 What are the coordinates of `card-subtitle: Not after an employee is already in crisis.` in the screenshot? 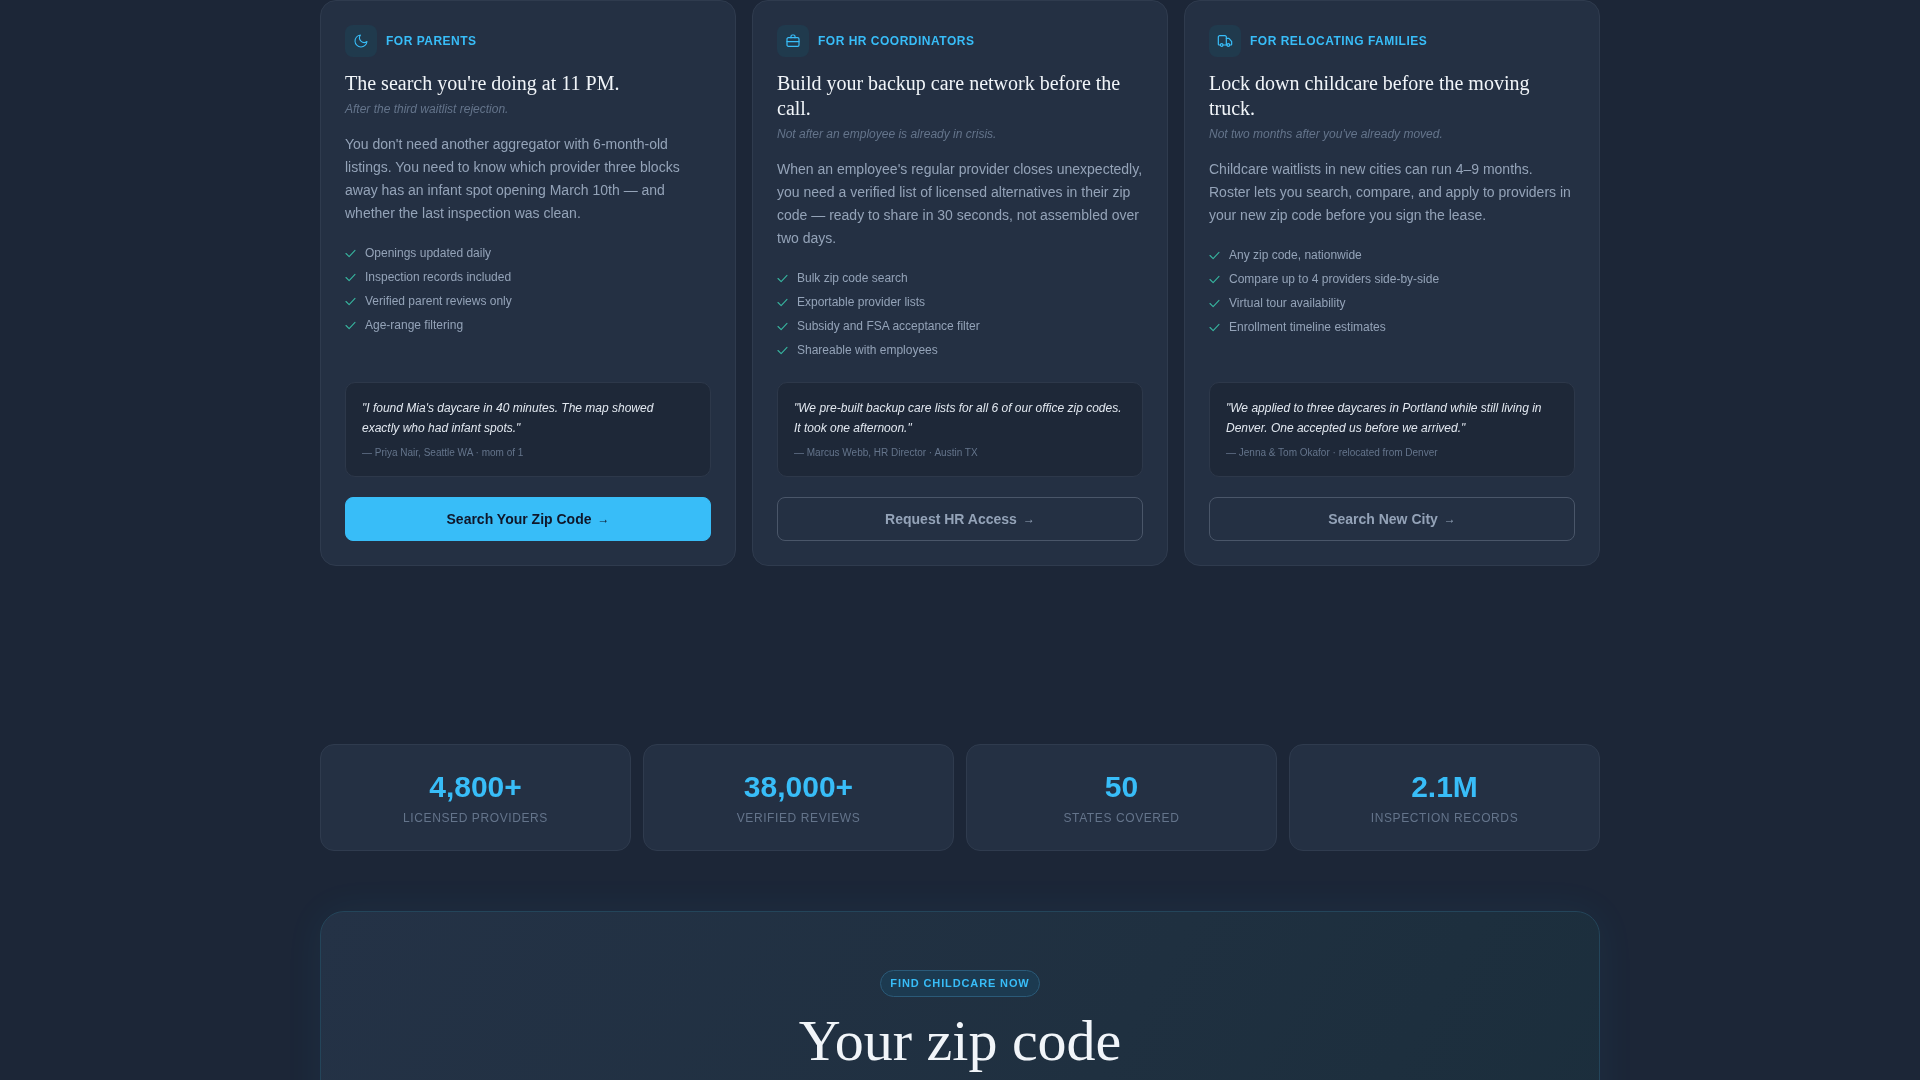 It's located at (887, 134).